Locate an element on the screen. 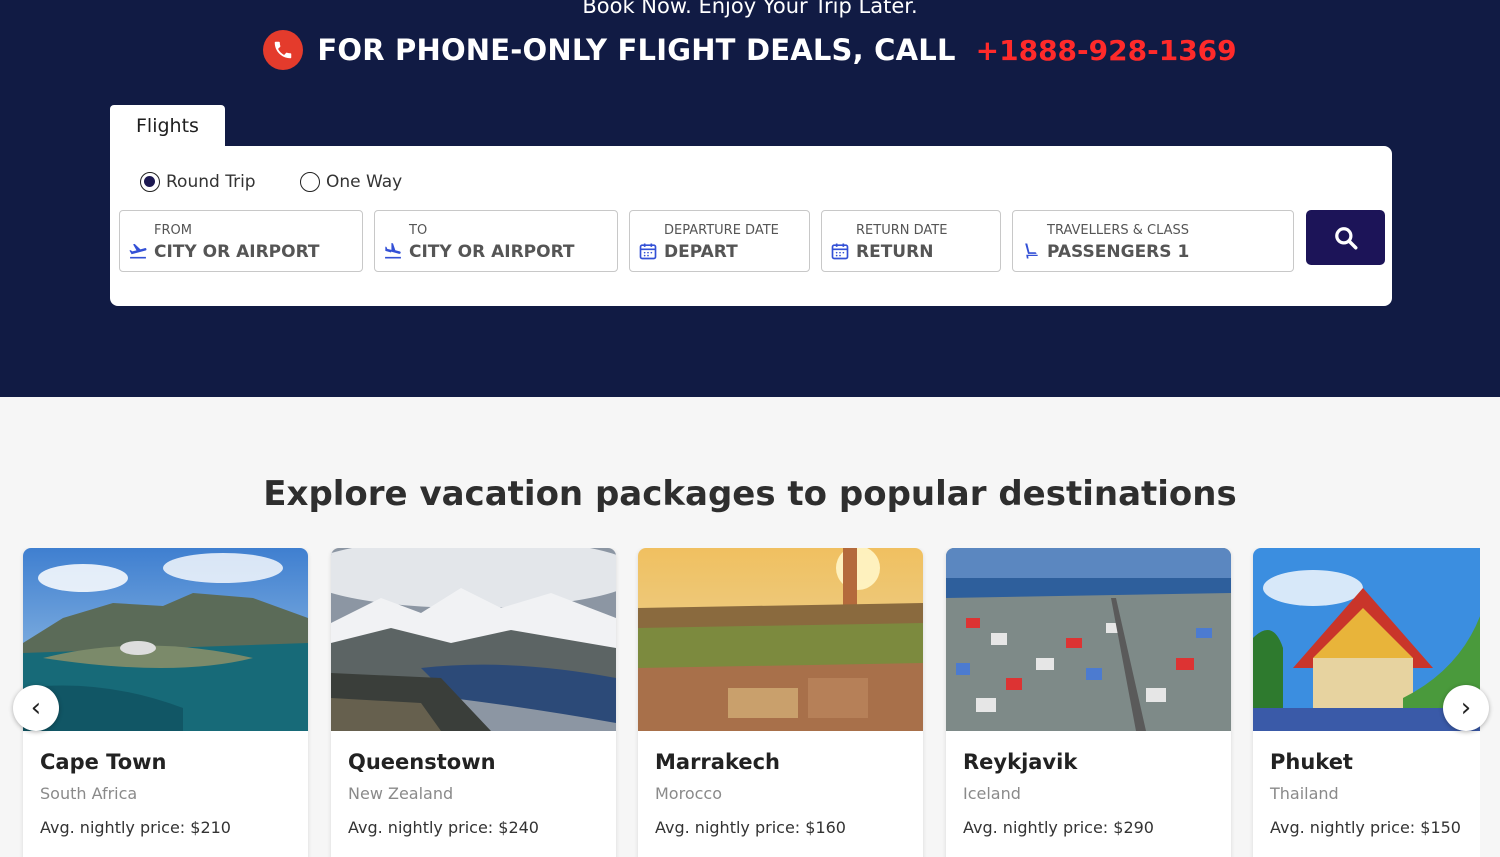 The width and height of the screenshot is (1500, 857). departure-date-value: DEPART is located at coordinates (701, 252).